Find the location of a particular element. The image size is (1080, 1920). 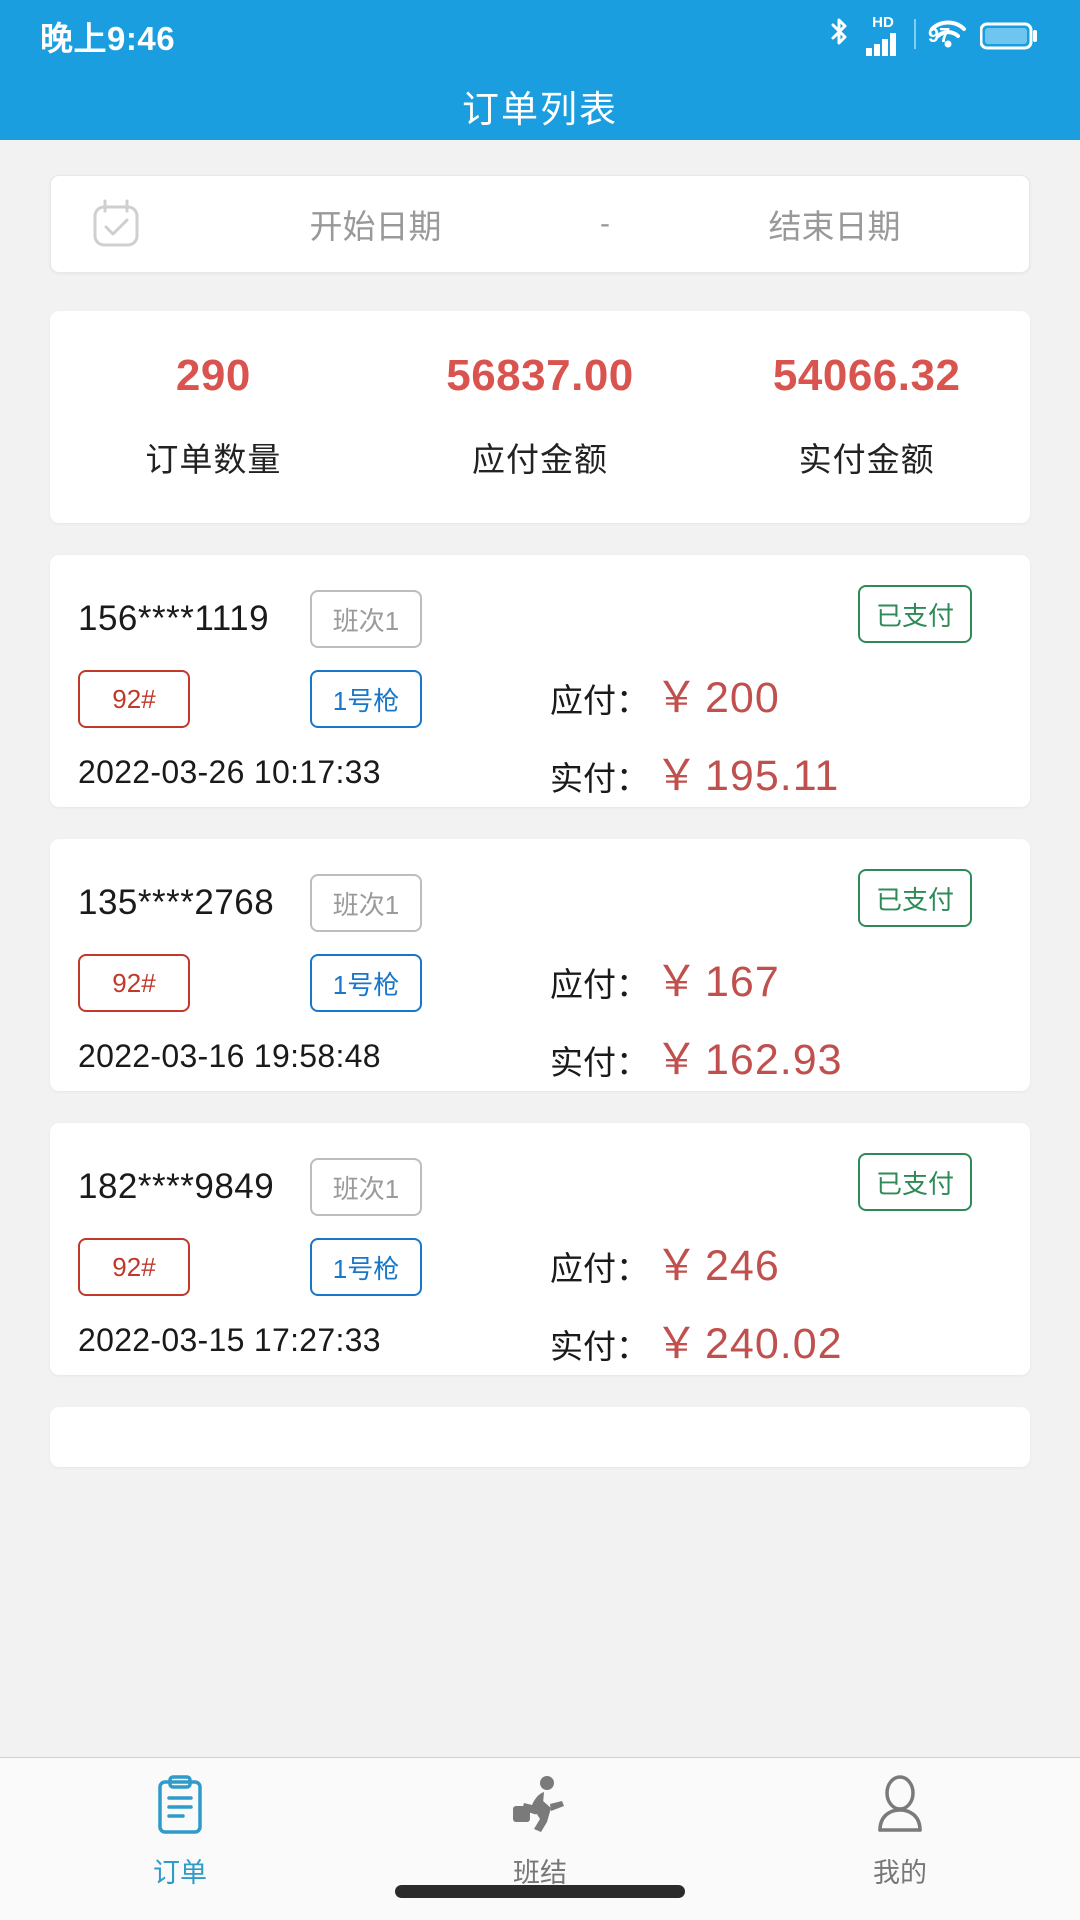

order-datetime: 2022-03-15 17:27:33 is located at coordinates (229, 1339).